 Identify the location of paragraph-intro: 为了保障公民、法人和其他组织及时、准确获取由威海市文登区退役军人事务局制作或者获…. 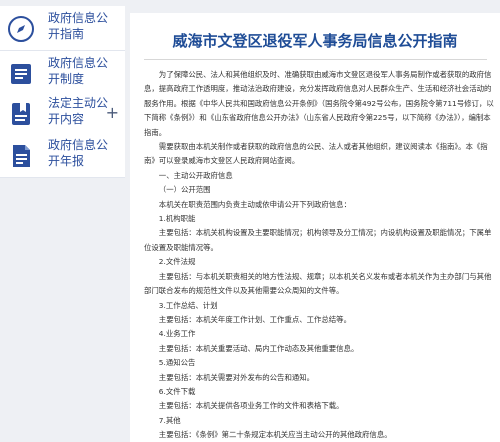
(319, 103).